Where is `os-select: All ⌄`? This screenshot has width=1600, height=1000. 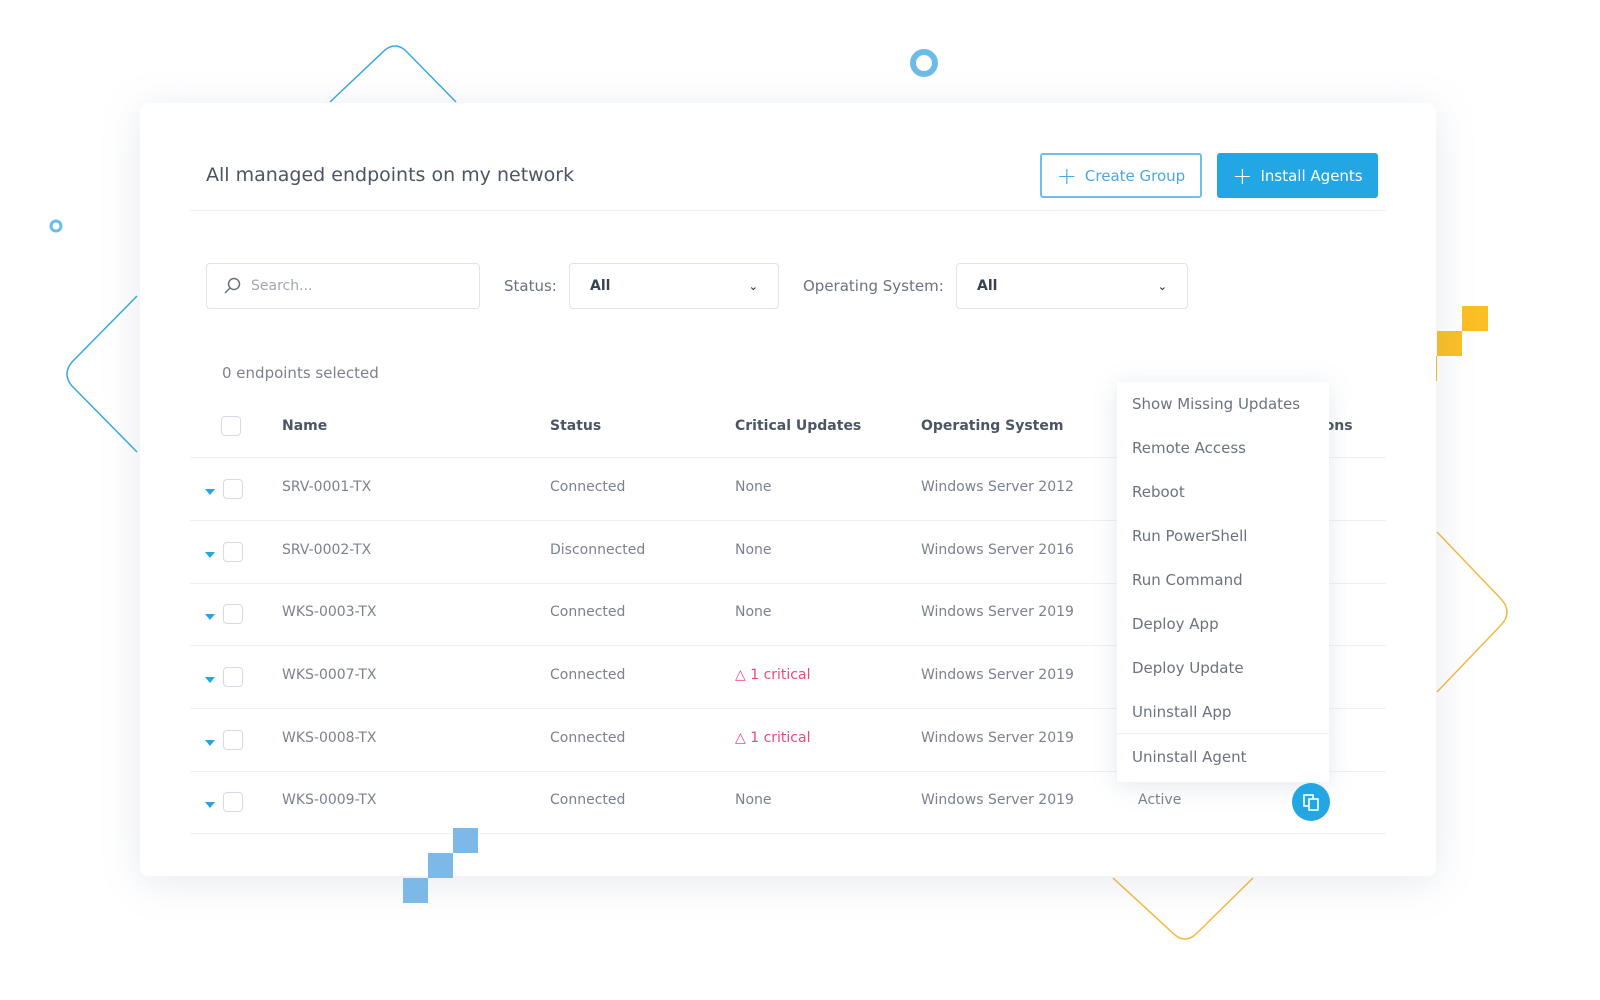
os-select: All ⌄ is located at coordinates (1072, 286).